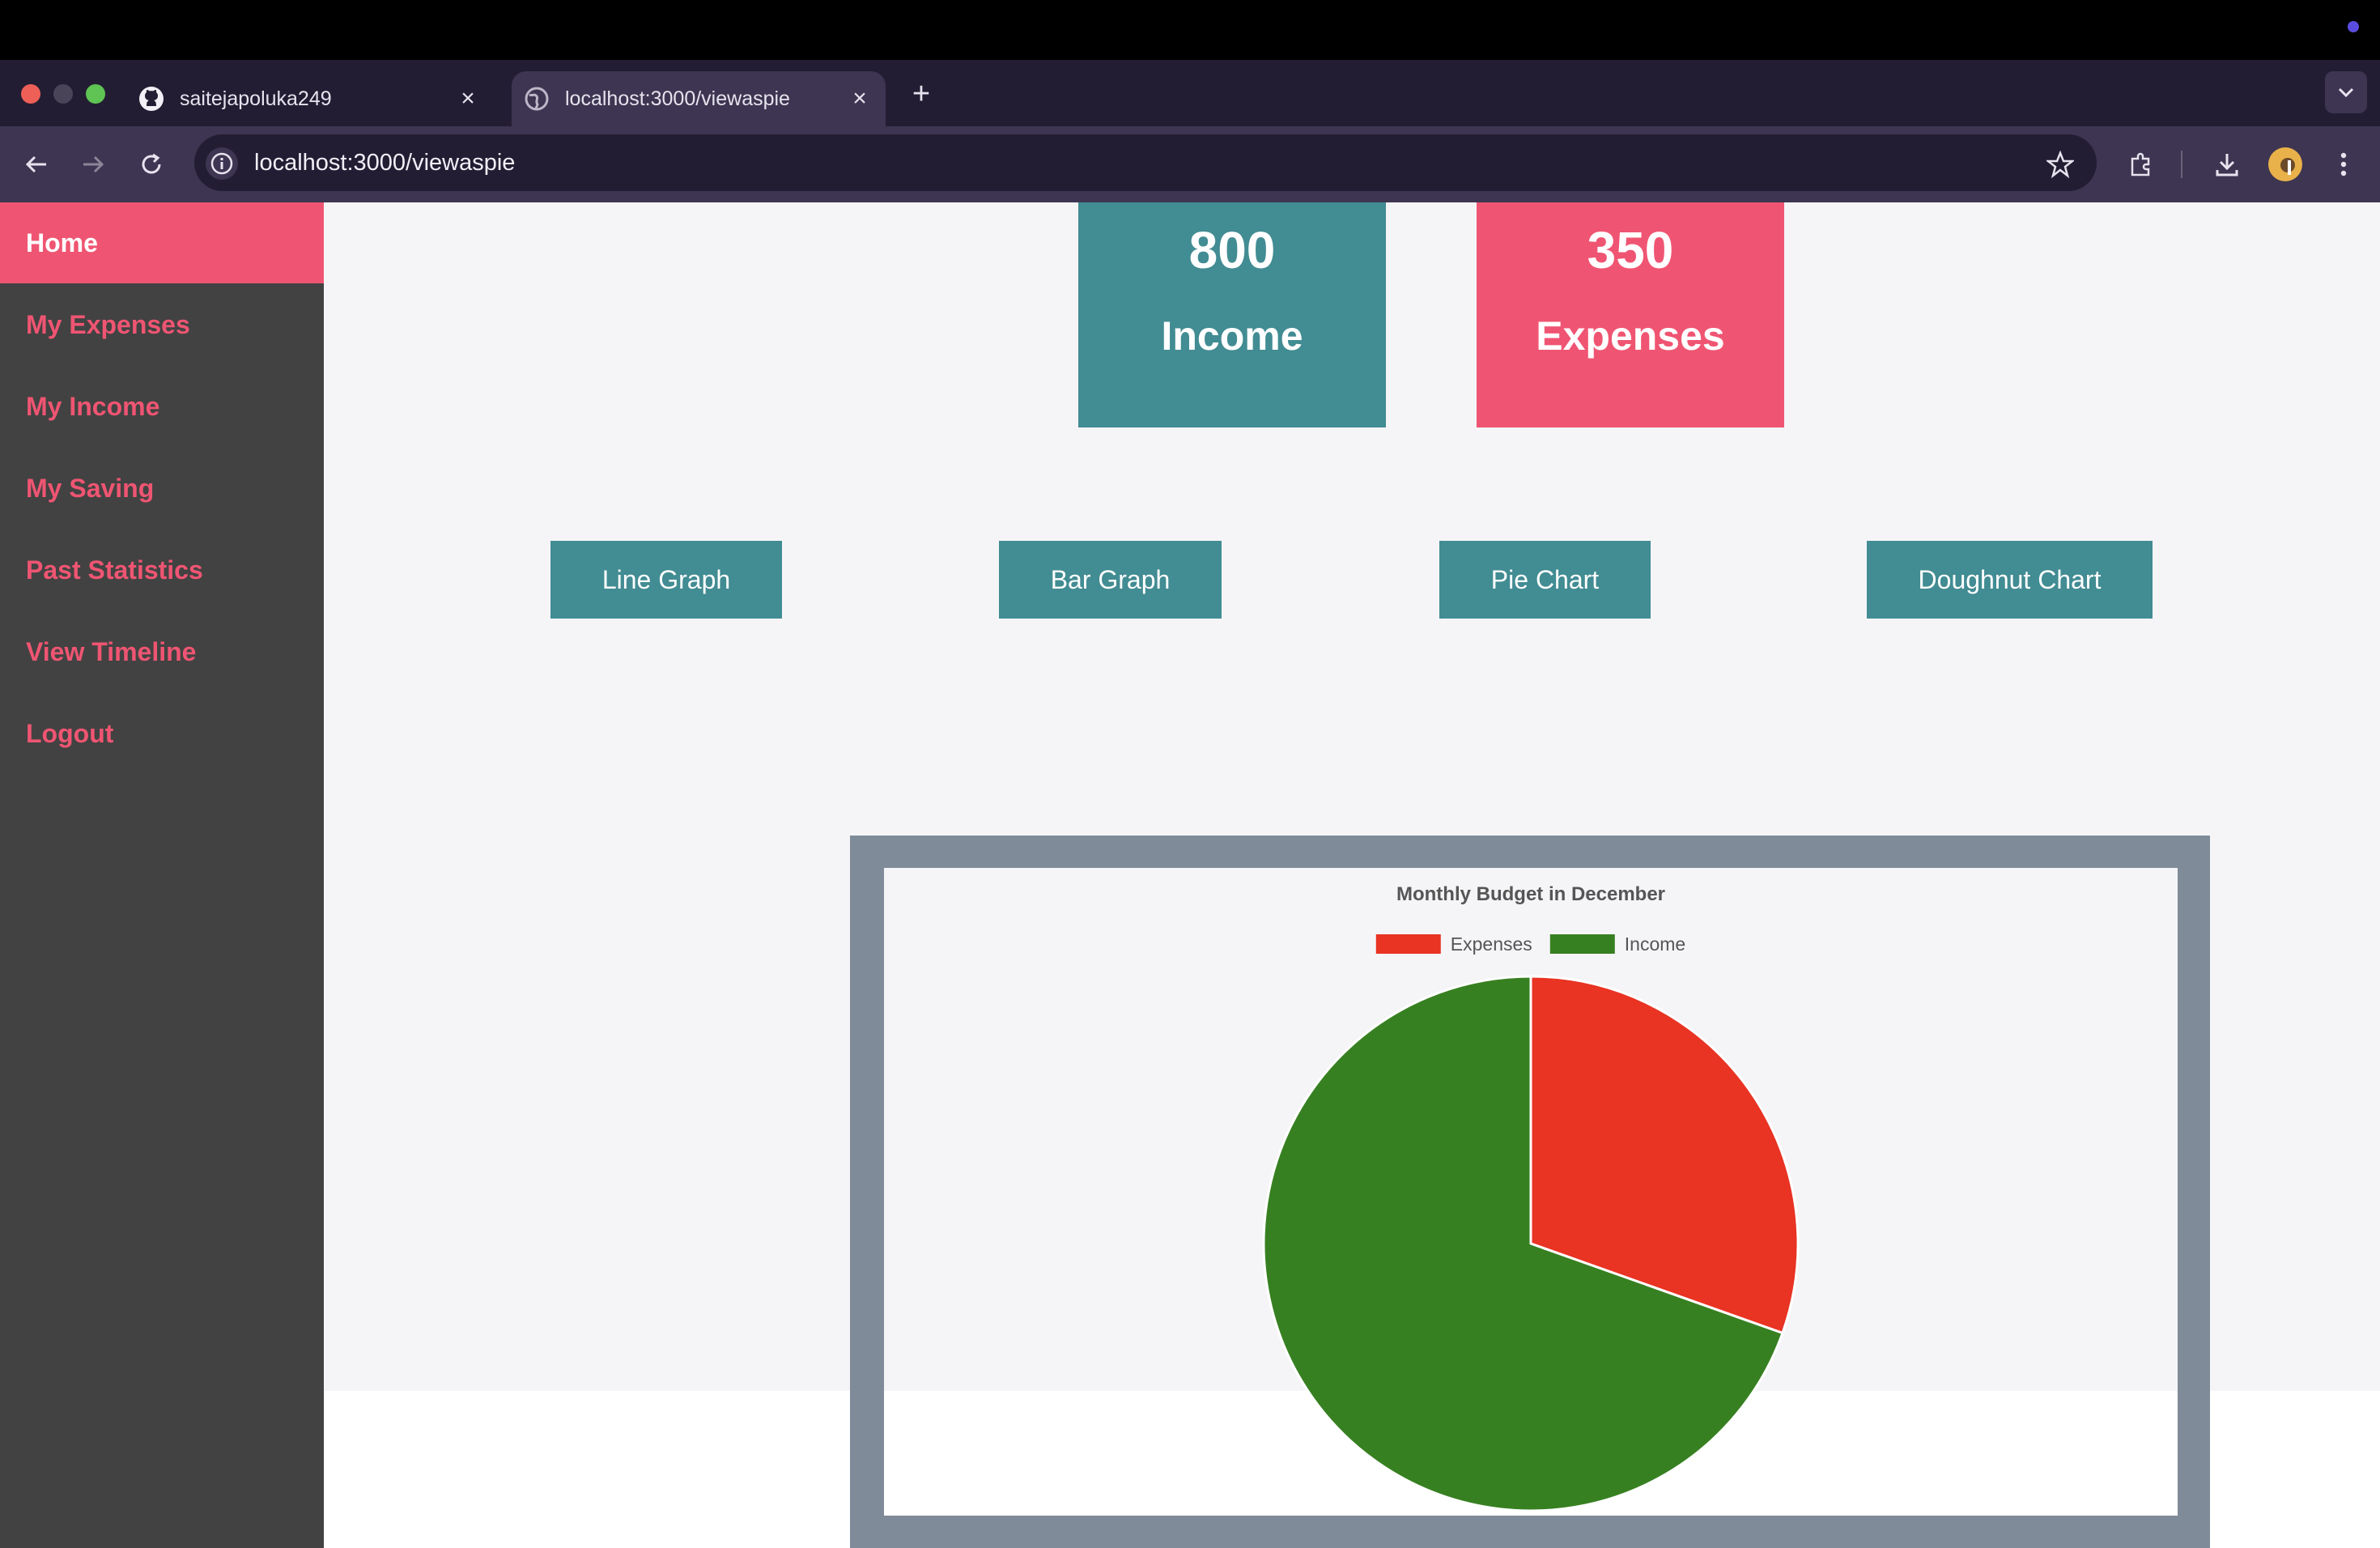 This screenshot has height=1548, width=2380. What do you see at coordinates (2227, 165) in the screenshot?
I see `download-icon` at bounding box center [2227, 165].